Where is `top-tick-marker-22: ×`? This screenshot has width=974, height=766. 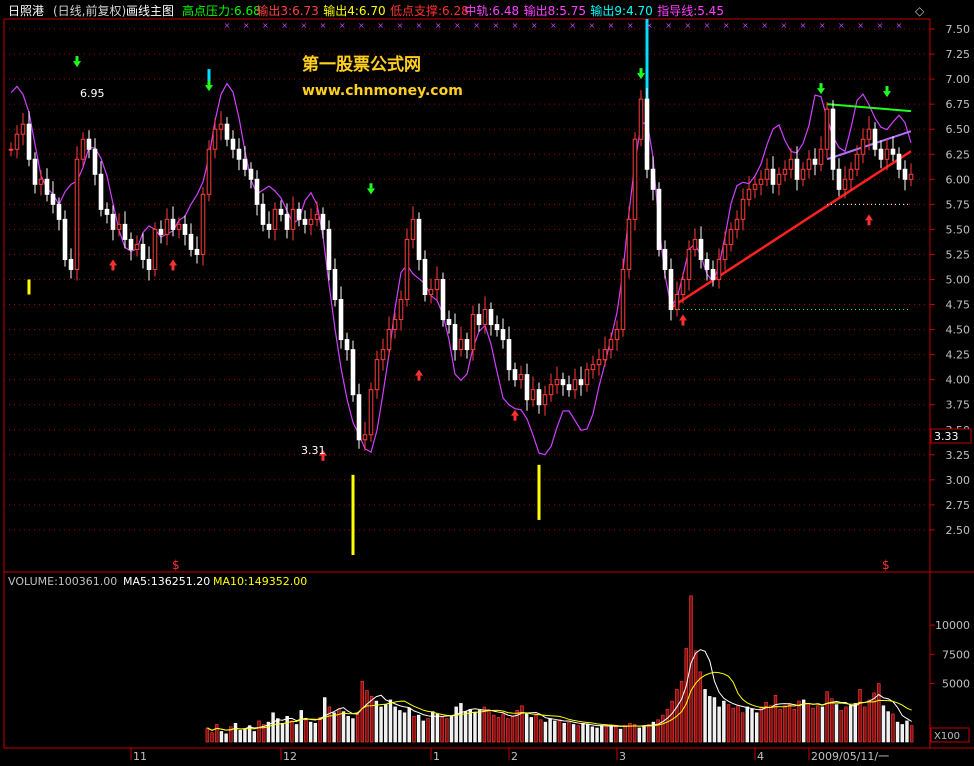 top-tick-marker-22: × is located at coordinates (649, 25).